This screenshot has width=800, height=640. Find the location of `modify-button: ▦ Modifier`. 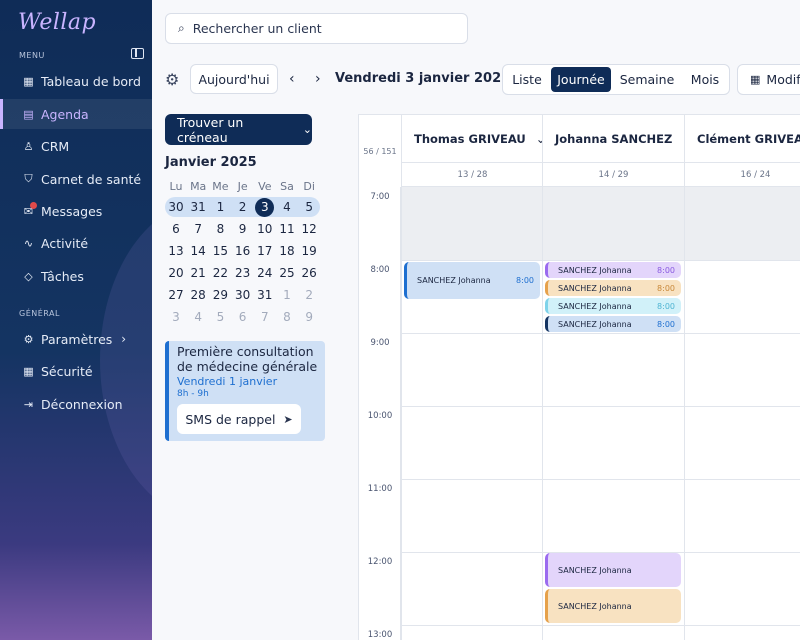

modify-button: ▦ Modifier is located at coordinates (768, 79).